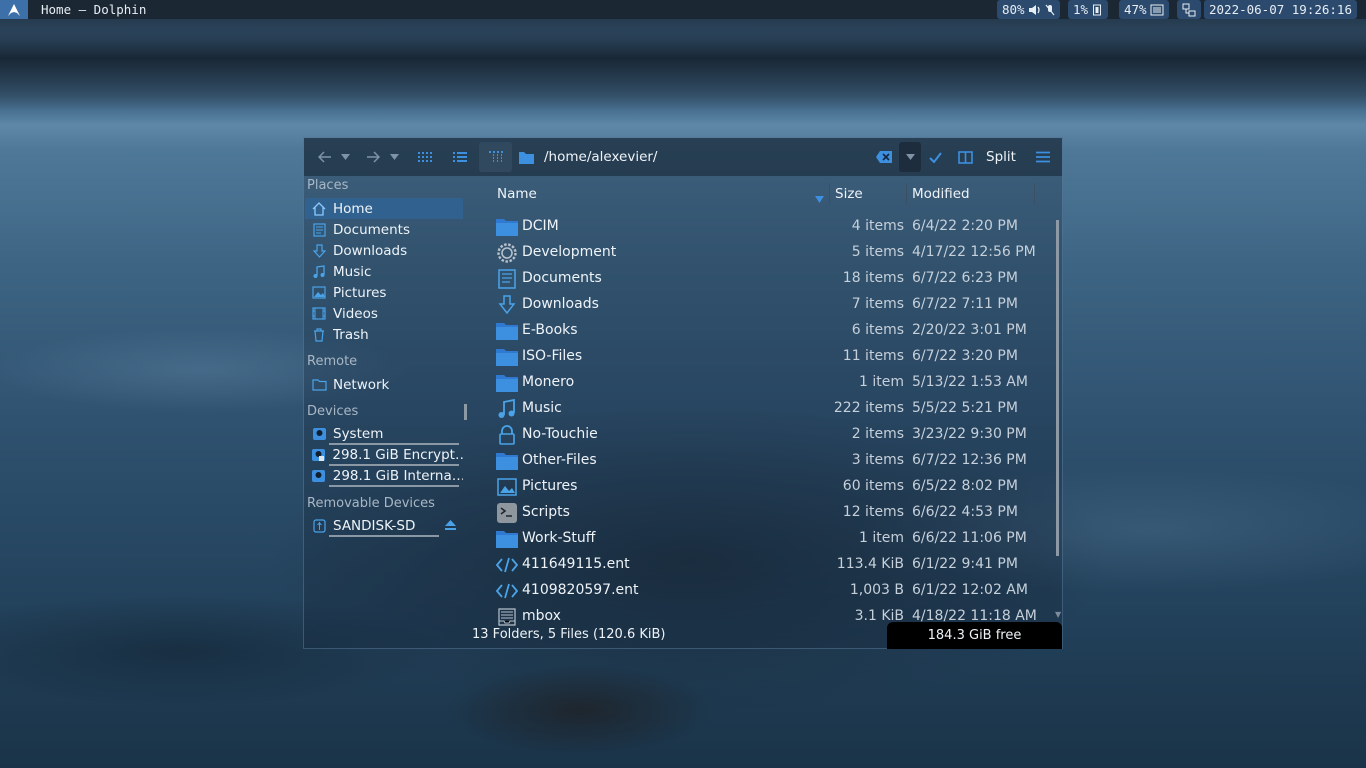 This screenshot has height=768, width=1366. What do you see at coordinates (425, 157) in the screenshot?
I see `icons-view-button` at bounding box center [425, 157].